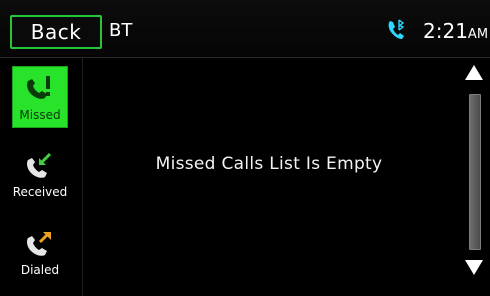 This screenshot has width=490, height=296. I want to click on clock-time: 2:21, so click(445, 31).